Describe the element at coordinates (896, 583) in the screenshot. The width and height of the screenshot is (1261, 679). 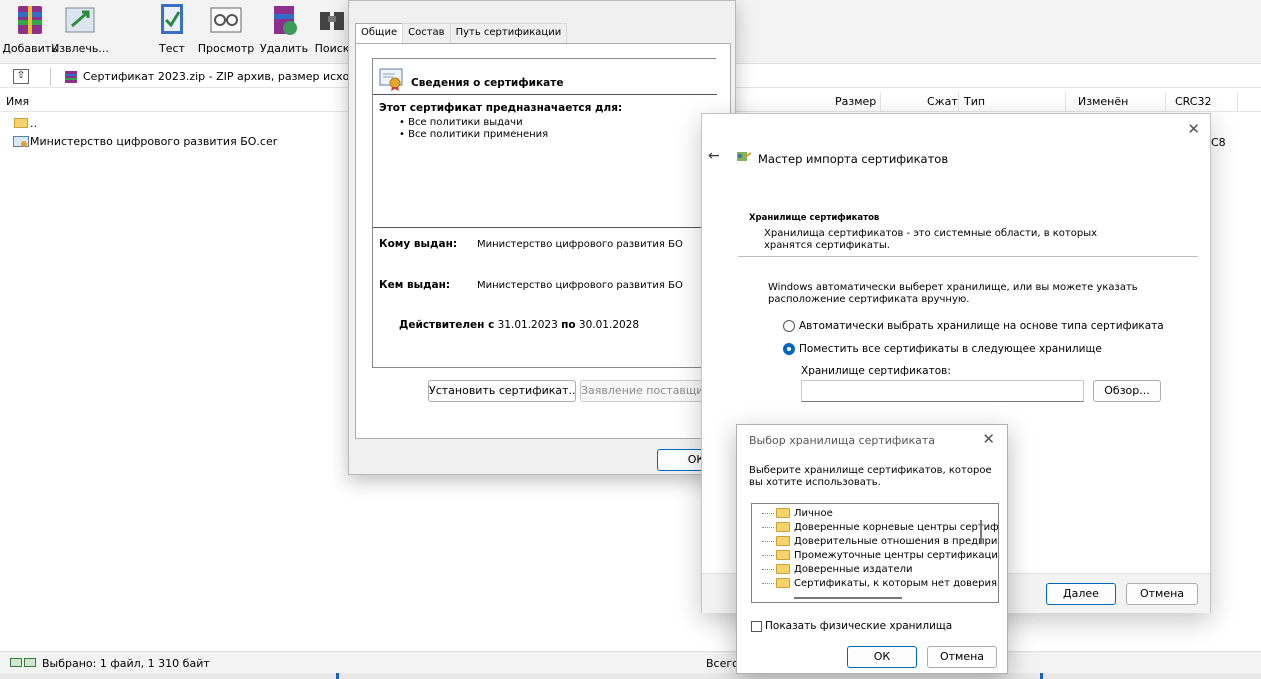
I see `tree-item-label: Сертификаты, к которым нет доверия` at that location.